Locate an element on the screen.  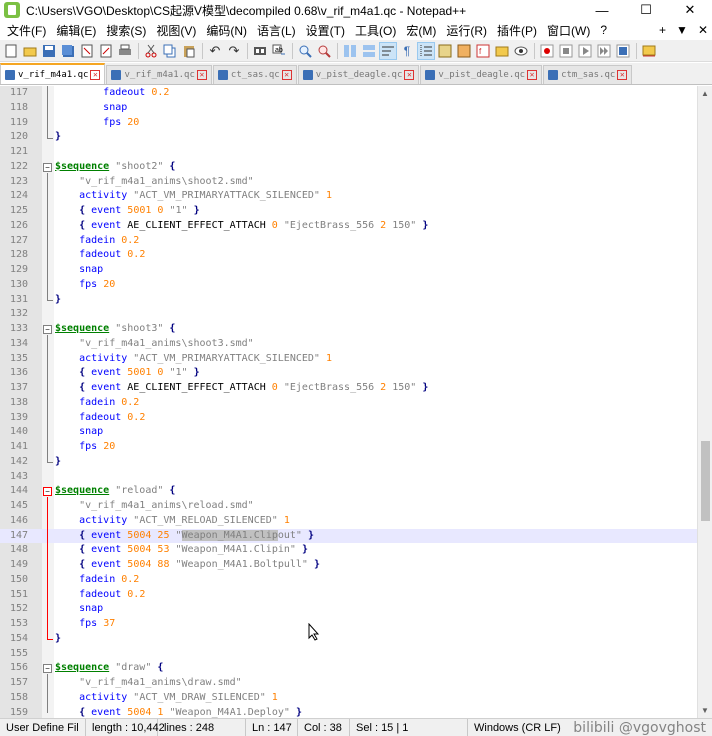
menu-plugins: 插件(P) is located at coordinates (517, 30).